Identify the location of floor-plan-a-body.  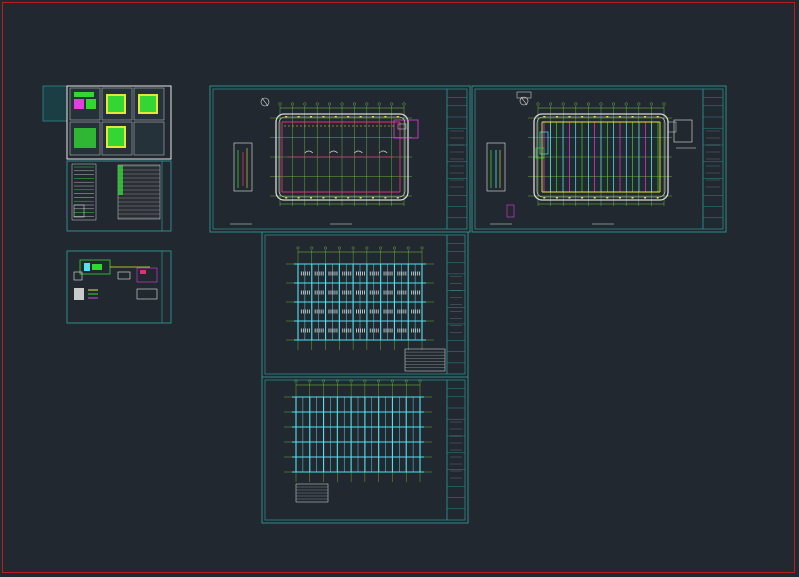
(344, 154).